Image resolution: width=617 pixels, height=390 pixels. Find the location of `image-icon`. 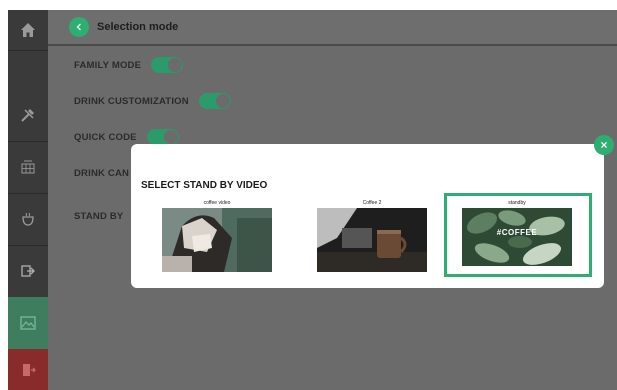

image-icon is located at coordinates (28, 323).